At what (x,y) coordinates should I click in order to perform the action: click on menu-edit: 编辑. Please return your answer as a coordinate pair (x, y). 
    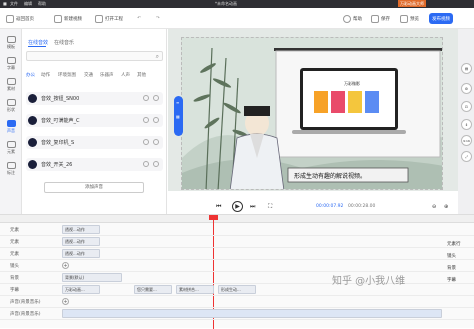
    Looking at the image, I should click on (28, 4).